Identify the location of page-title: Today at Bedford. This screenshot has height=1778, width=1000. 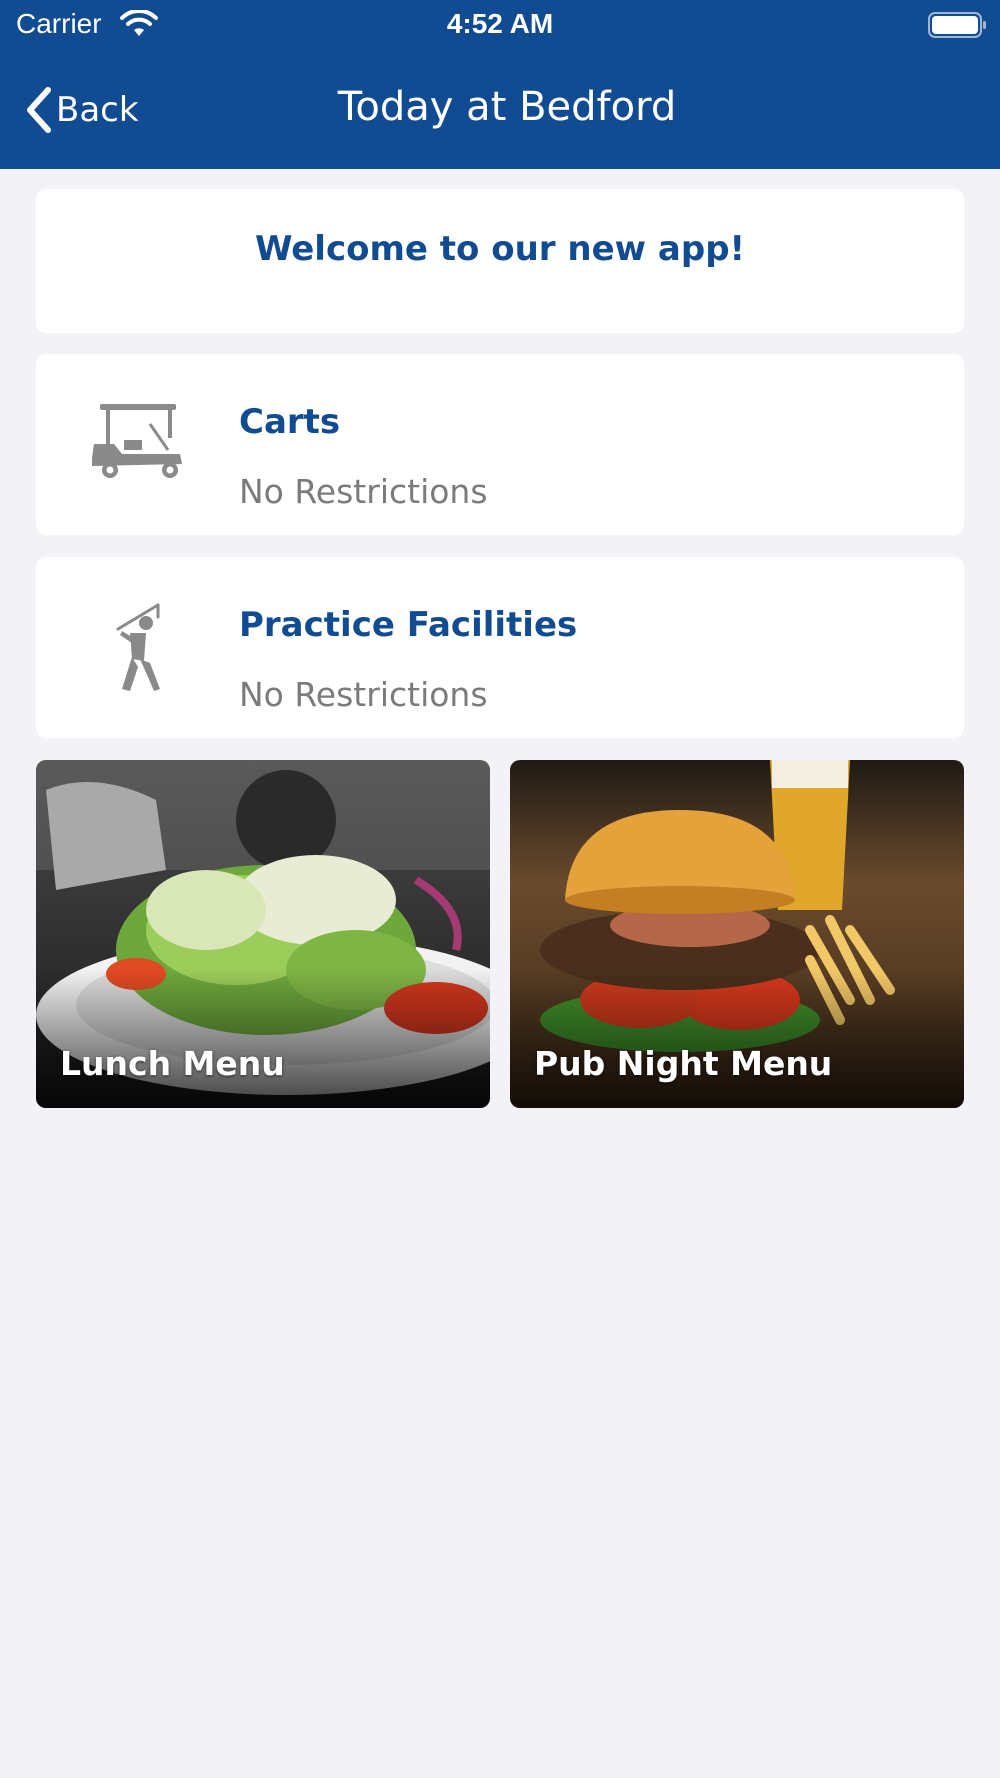
(507, 107).